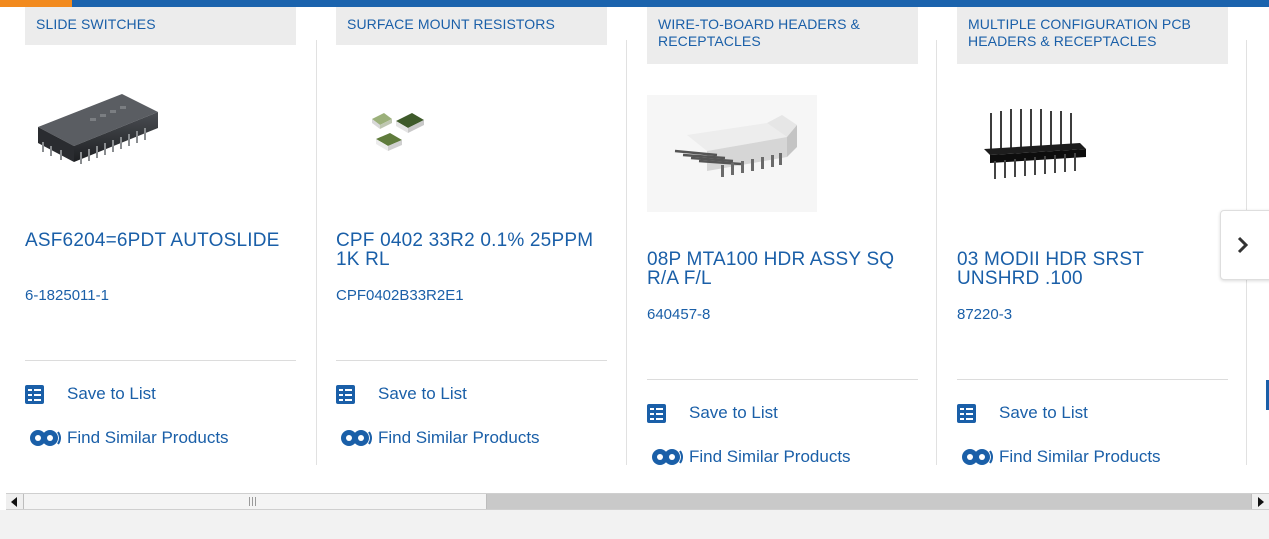  What do you see at coordinates (253, 501) in the screenshot?
I see `scrollbar-grip` at bounding box center [253, 501].